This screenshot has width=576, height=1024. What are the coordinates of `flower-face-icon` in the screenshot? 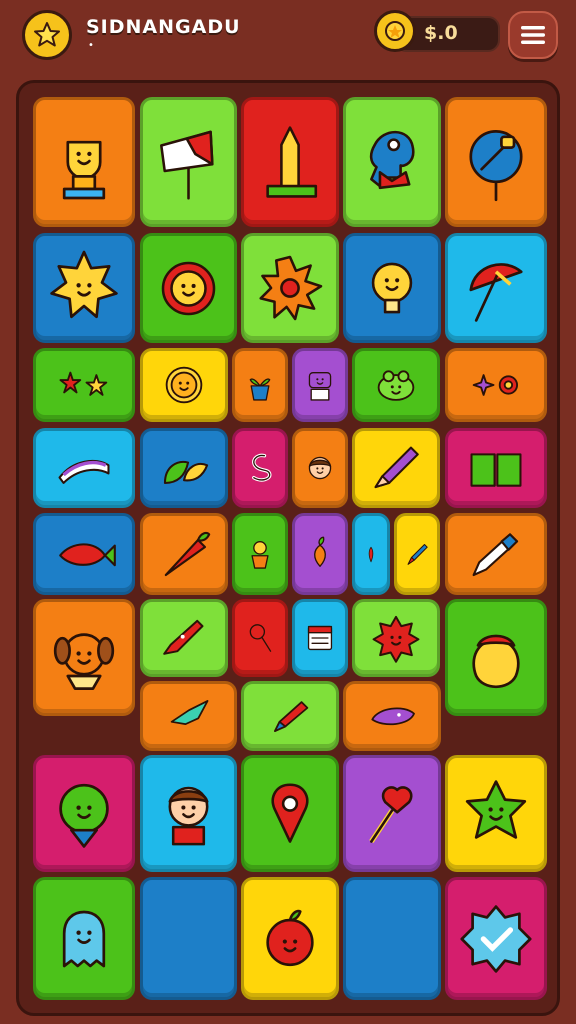 It's located at (188, 288).